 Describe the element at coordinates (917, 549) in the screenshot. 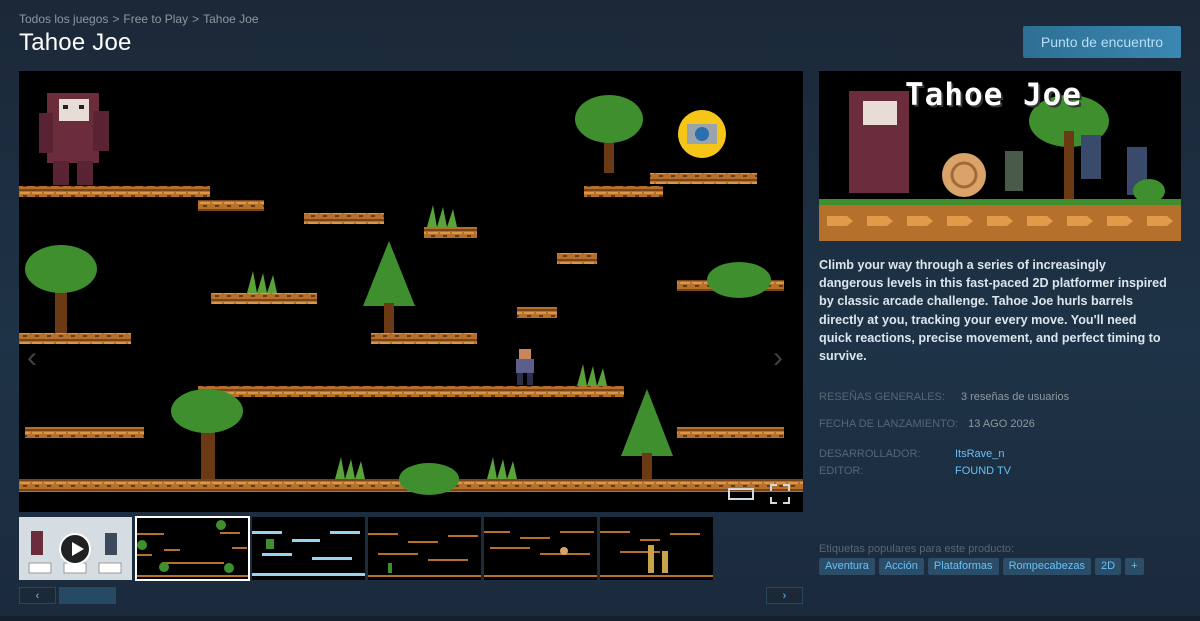

I see `tags-label: Etiquetas populares para este producto:` at that location.